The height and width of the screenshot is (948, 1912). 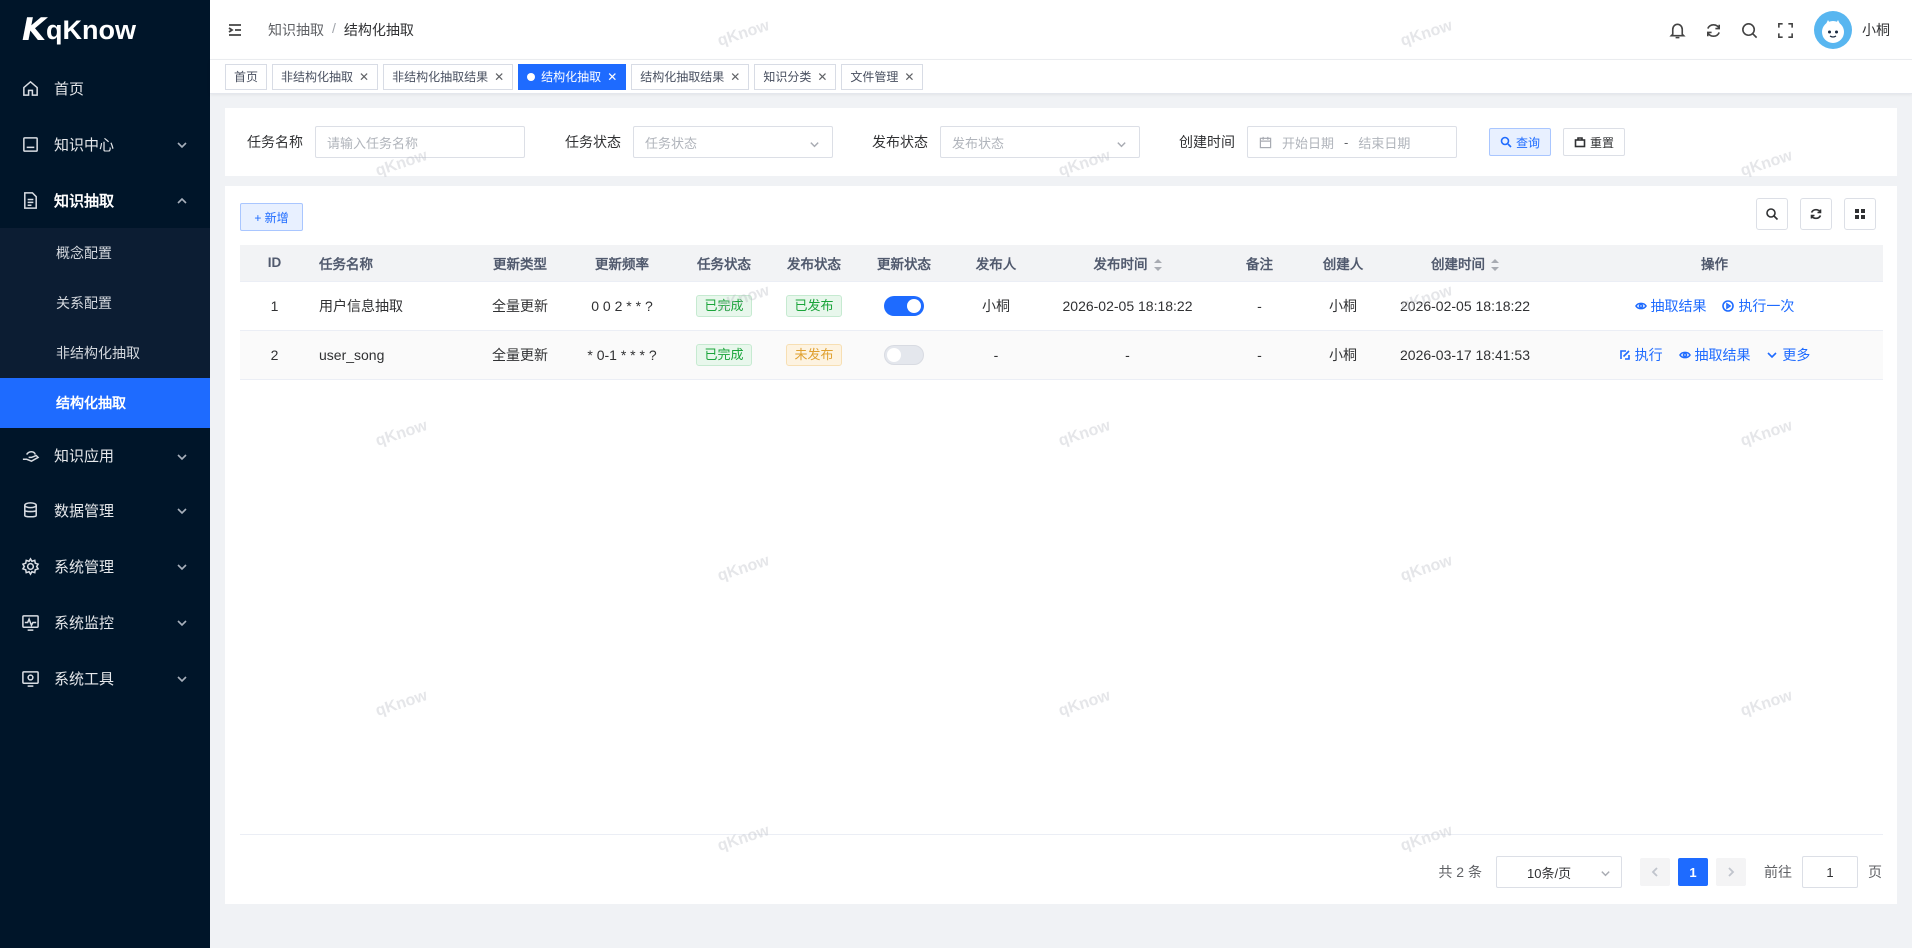 I want to click on column-header-publisher: 发布人, so click(x=996, y=263).